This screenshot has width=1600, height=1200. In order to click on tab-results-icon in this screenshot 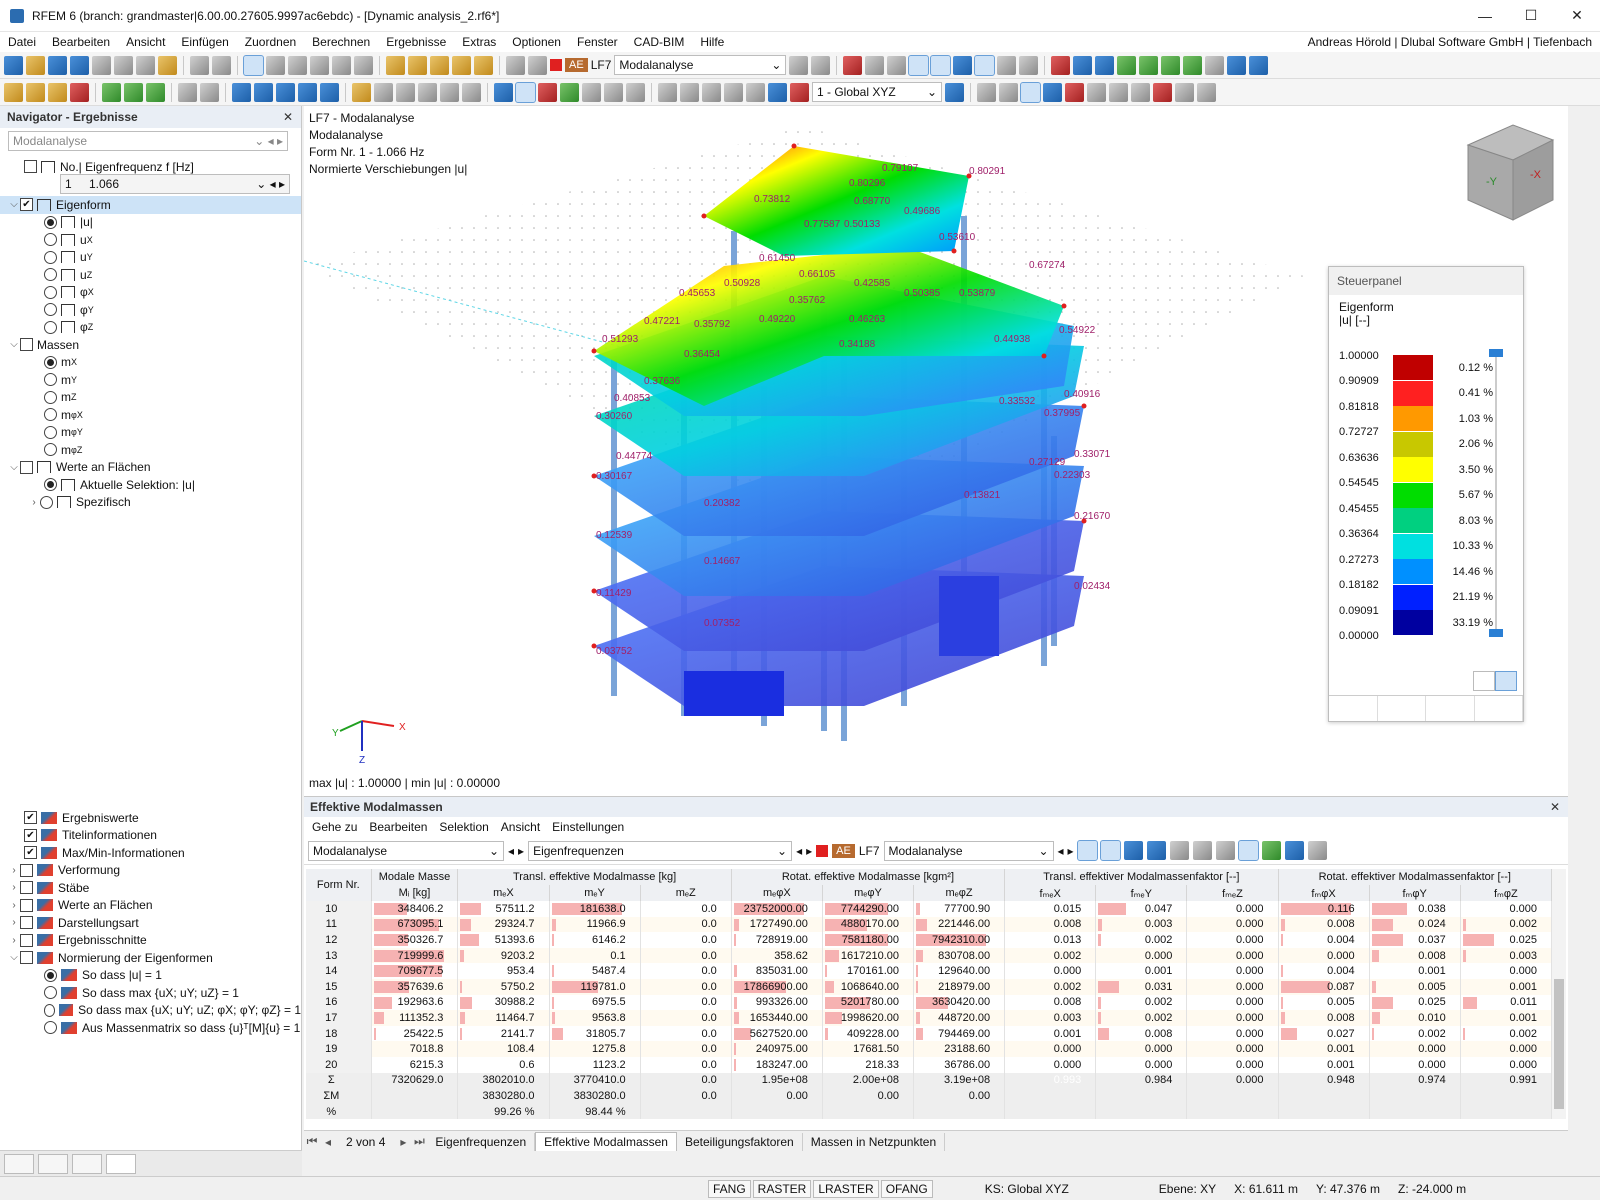, I will do `click(121, 1163)`.